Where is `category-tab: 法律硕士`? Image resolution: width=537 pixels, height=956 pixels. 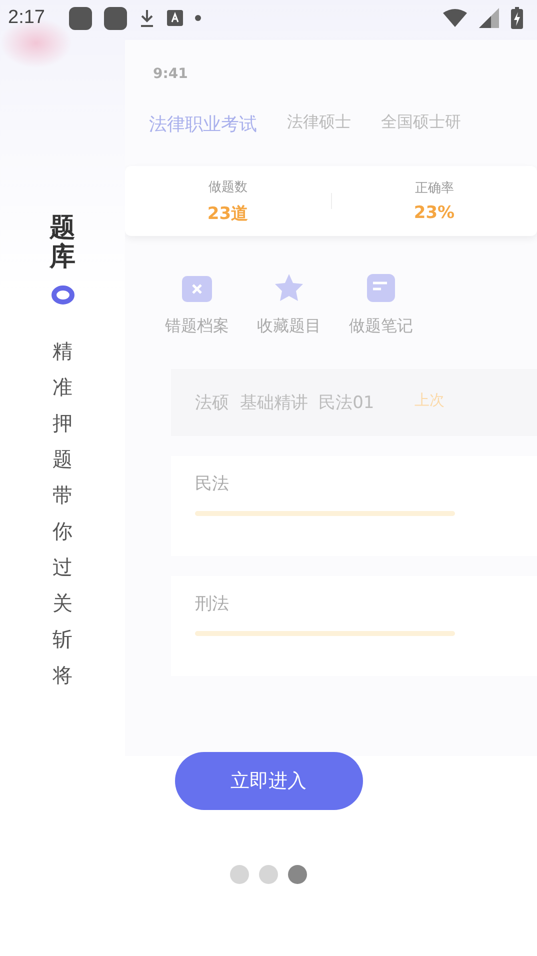
category-tab: 法律硕士 is located at coordinates (319, 124).